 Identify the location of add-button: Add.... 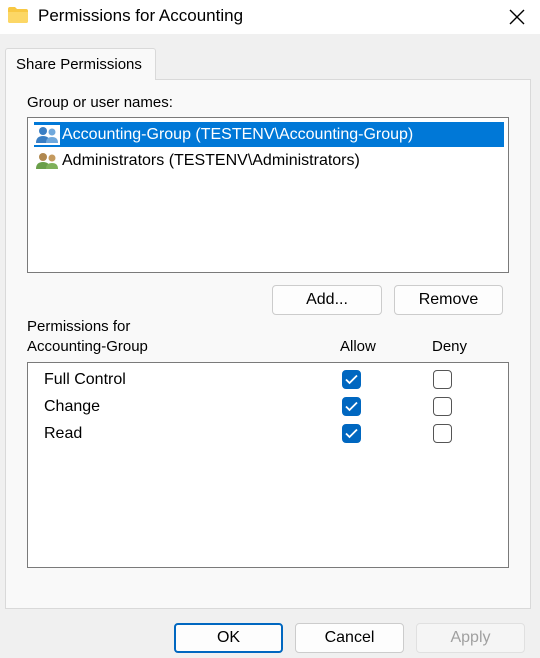
(327, 300).